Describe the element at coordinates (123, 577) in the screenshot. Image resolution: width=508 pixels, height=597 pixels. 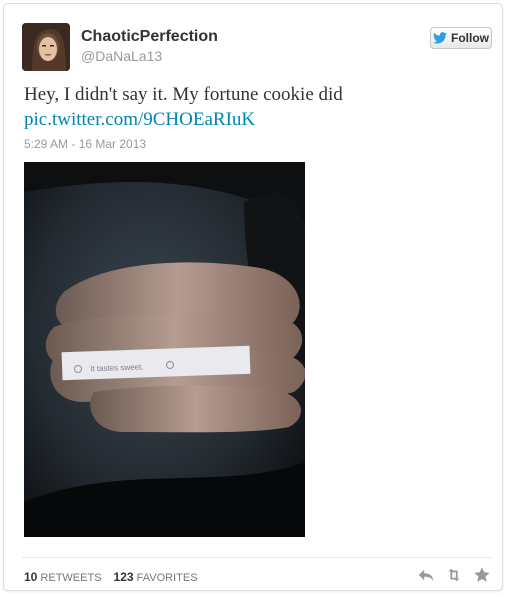
I see `favorites-count: 123` at that location.